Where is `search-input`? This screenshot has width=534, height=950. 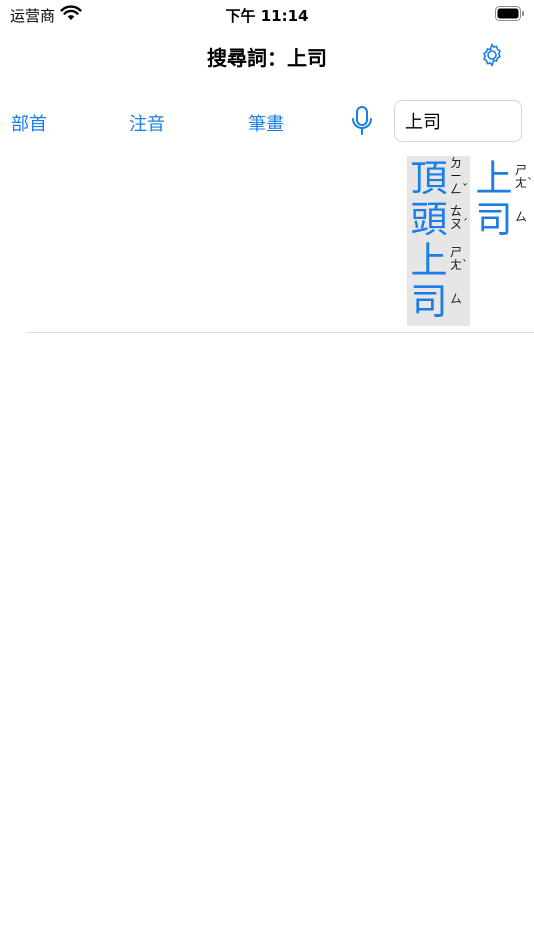
search-input is located at coordinates (458, 121).